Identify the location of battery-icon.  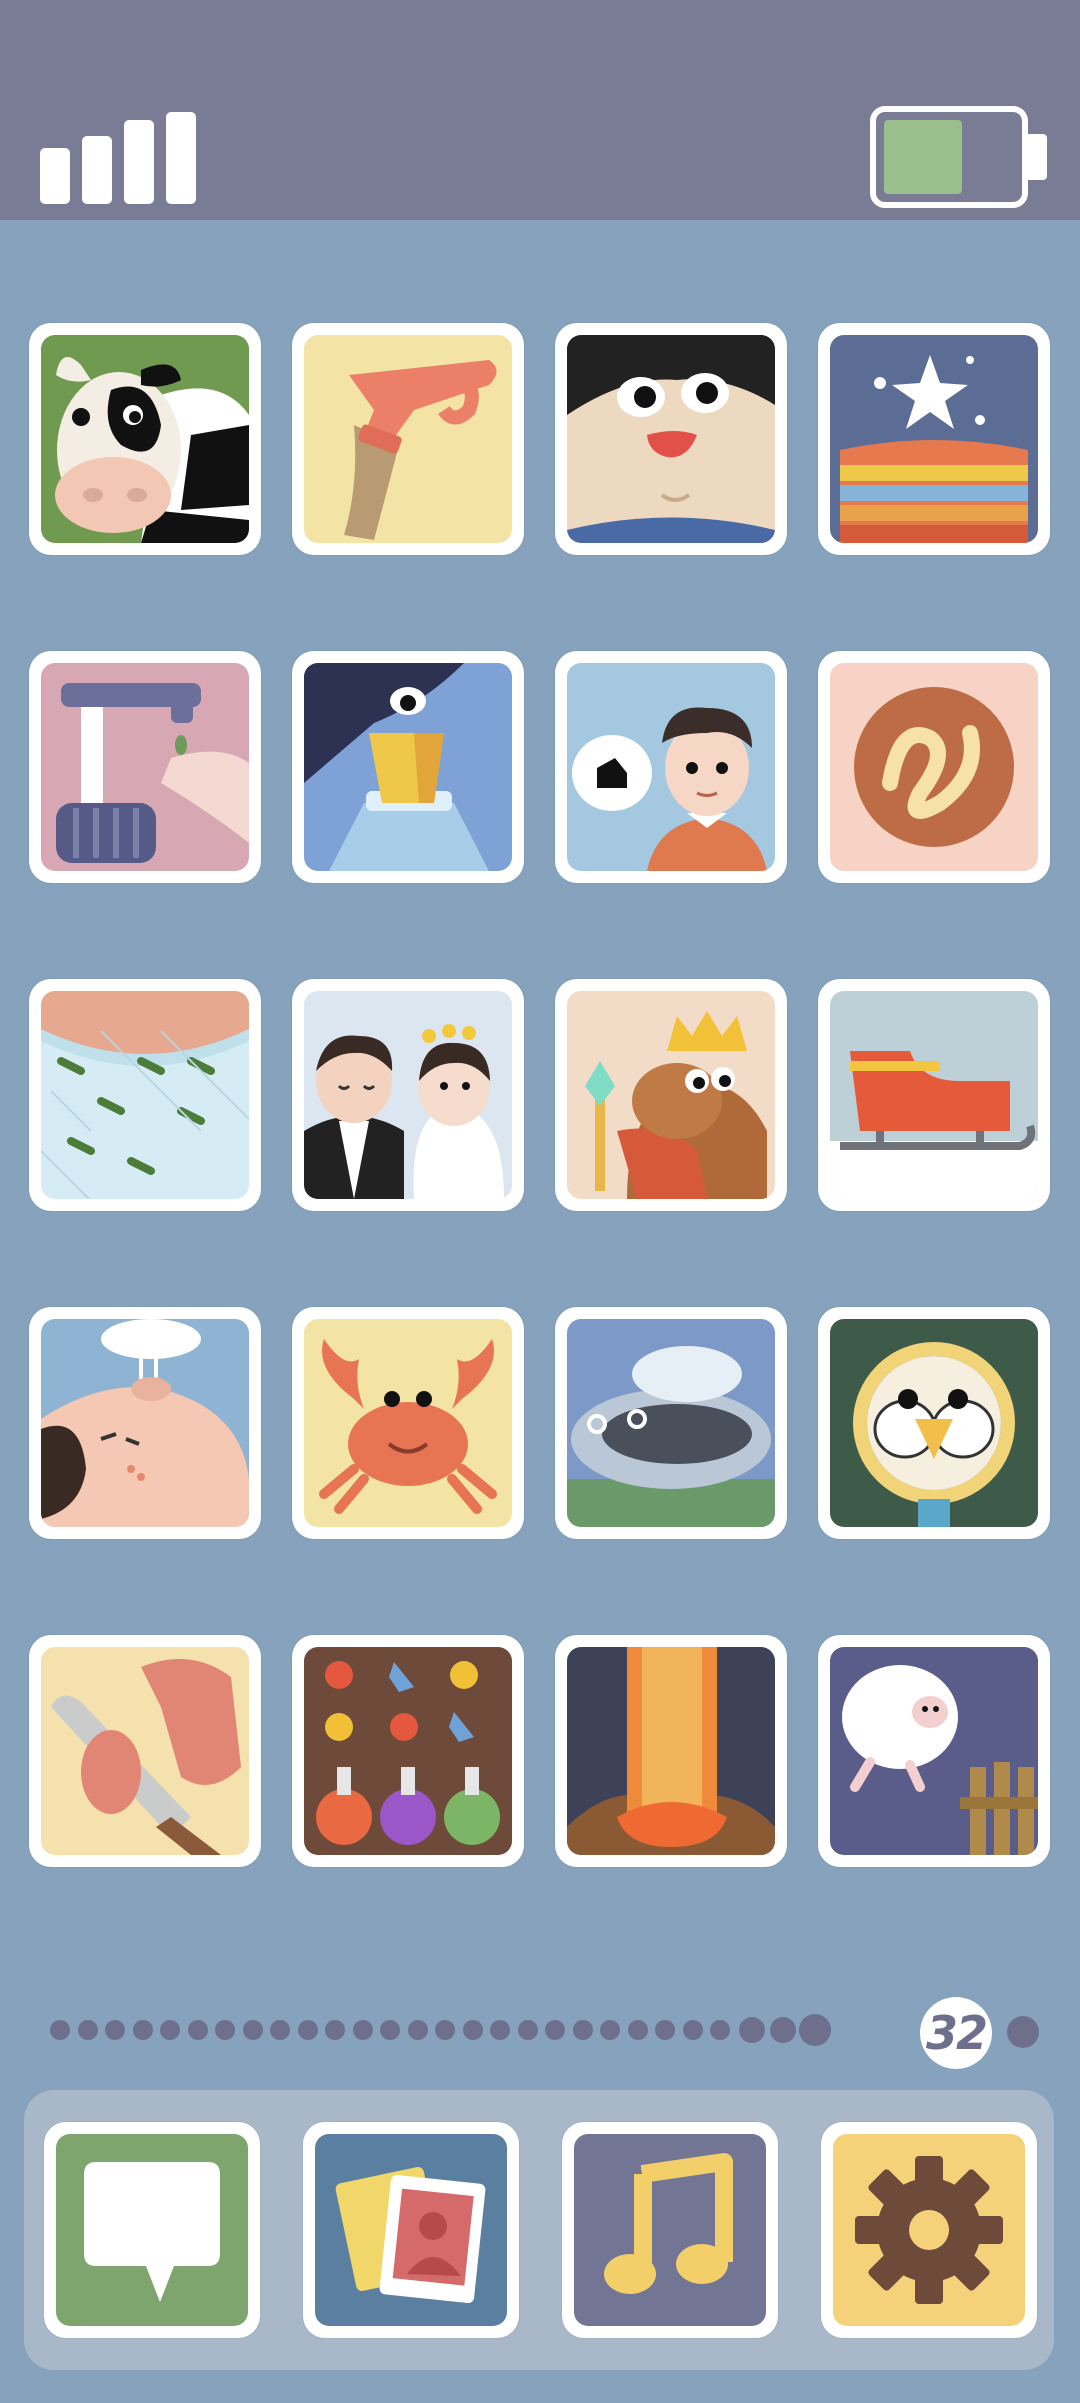
(958, 157).